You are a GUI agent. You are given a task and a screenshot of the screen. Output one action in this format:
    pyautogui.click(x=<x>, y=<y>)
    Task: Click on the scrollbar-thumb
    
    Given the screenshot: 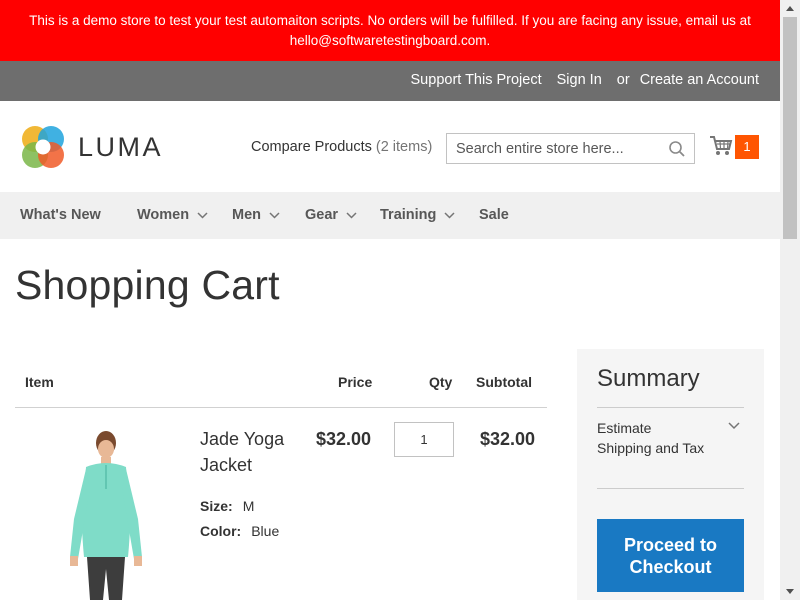 What is the action you would take?
    pyautogui.click(x=790, y=128)
    